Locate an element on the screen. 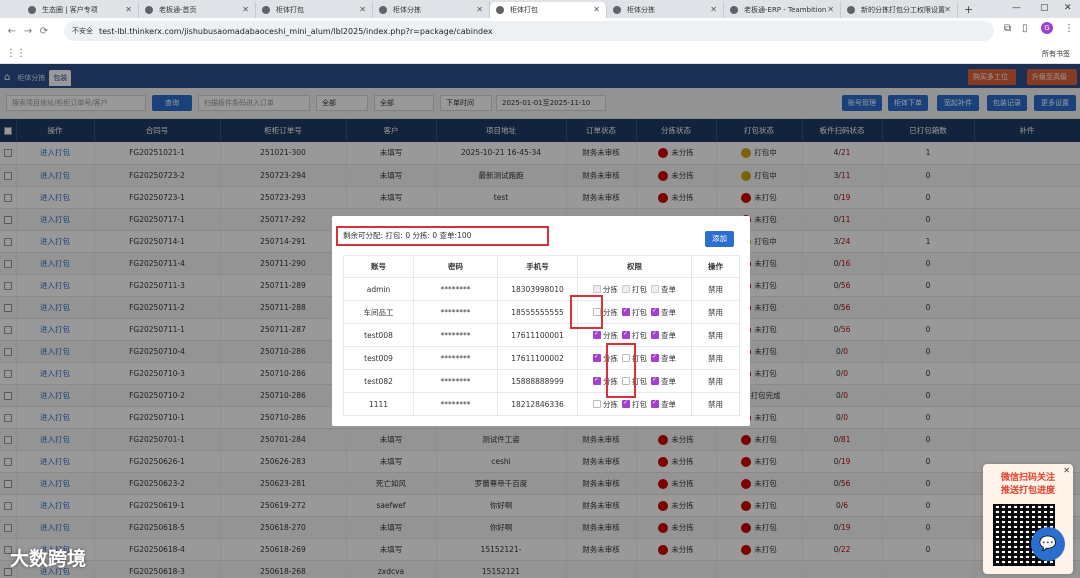 Image resolution: width=1080 pixels, height=578 pixels. highlight-sort-permission is located at coordinates (586, 312).